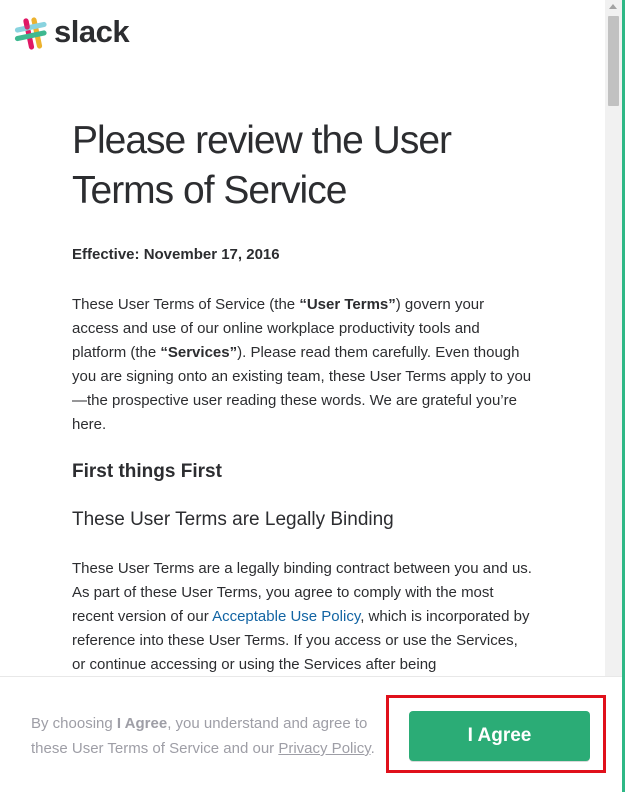 This screenshot has width=625, height=792. Describe the element at coordinates (613, 61) in the screenshot. I see `scroll-thumb` at that location.